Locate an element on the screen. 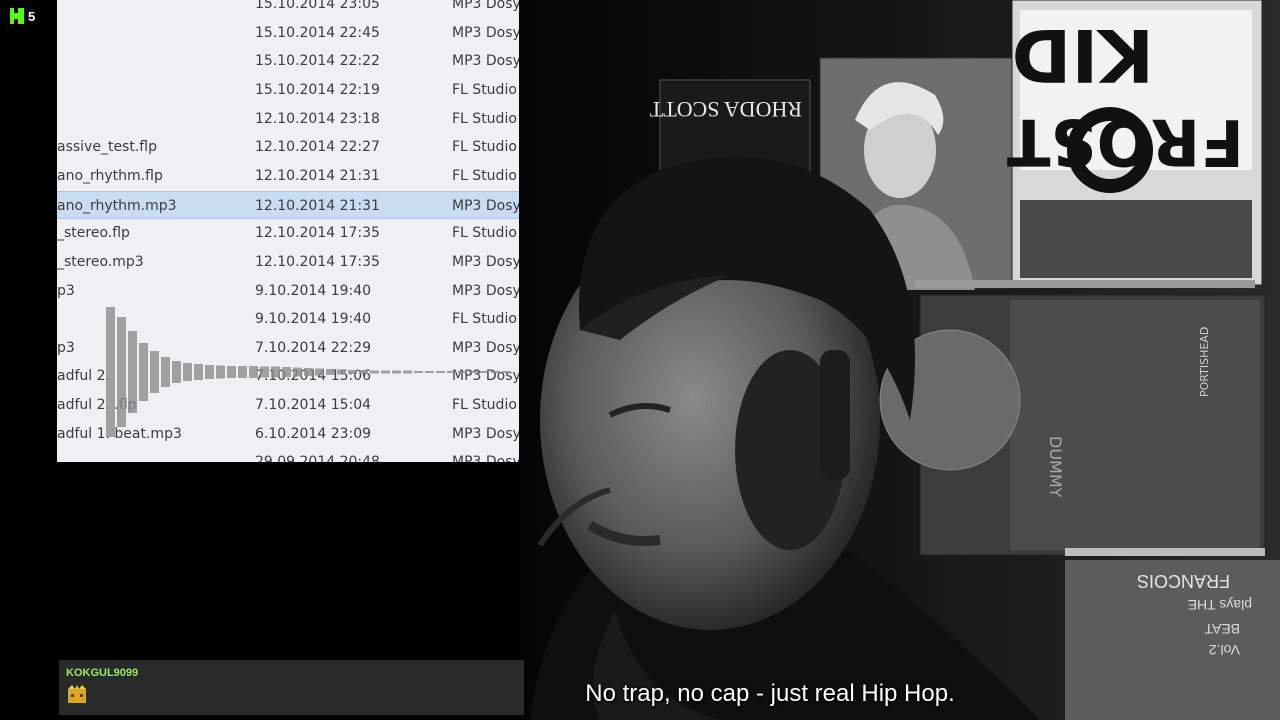  file-date: 15.10.2014 23:05 is located at coordinates (317, 6).